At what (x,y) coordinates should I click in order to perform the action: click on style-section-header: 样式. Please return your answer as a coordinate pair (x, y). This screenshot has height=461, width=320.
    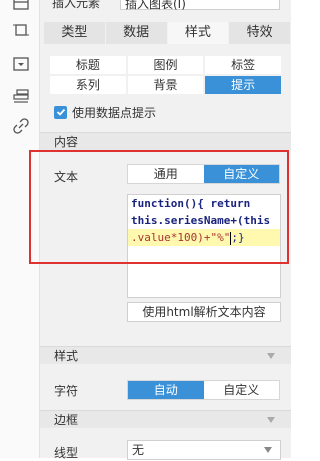
    Looking at the image, I should click on (165, 355).